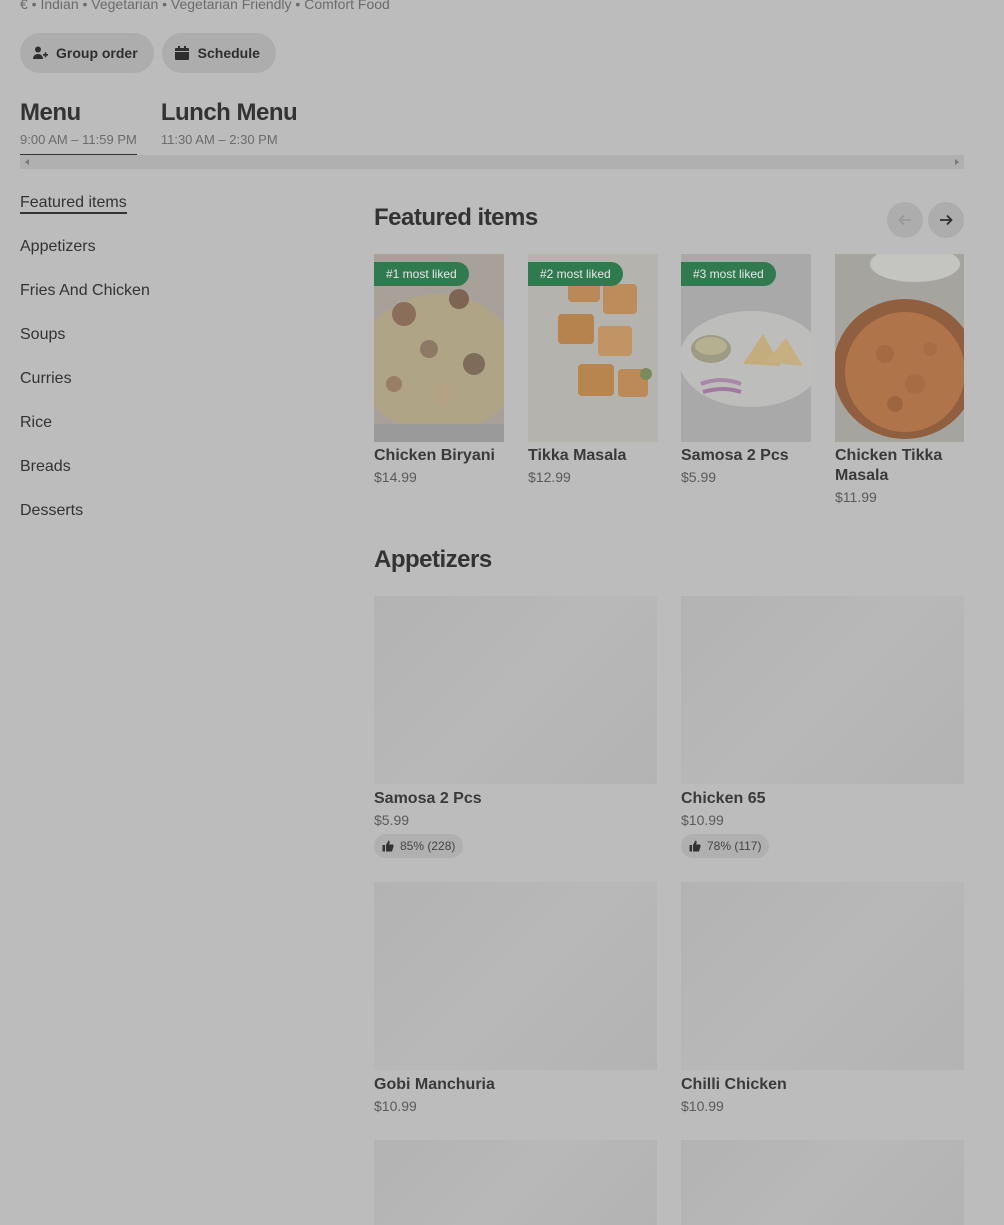  I want to click on sidebar-item-rice: Rice, so click(170, 434).